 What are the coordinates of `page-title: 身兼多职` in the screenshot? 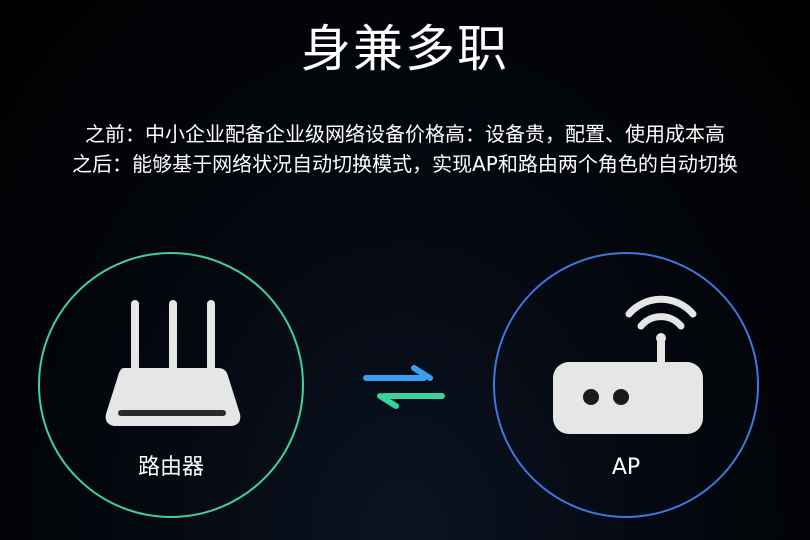 It's located at (405, 49).